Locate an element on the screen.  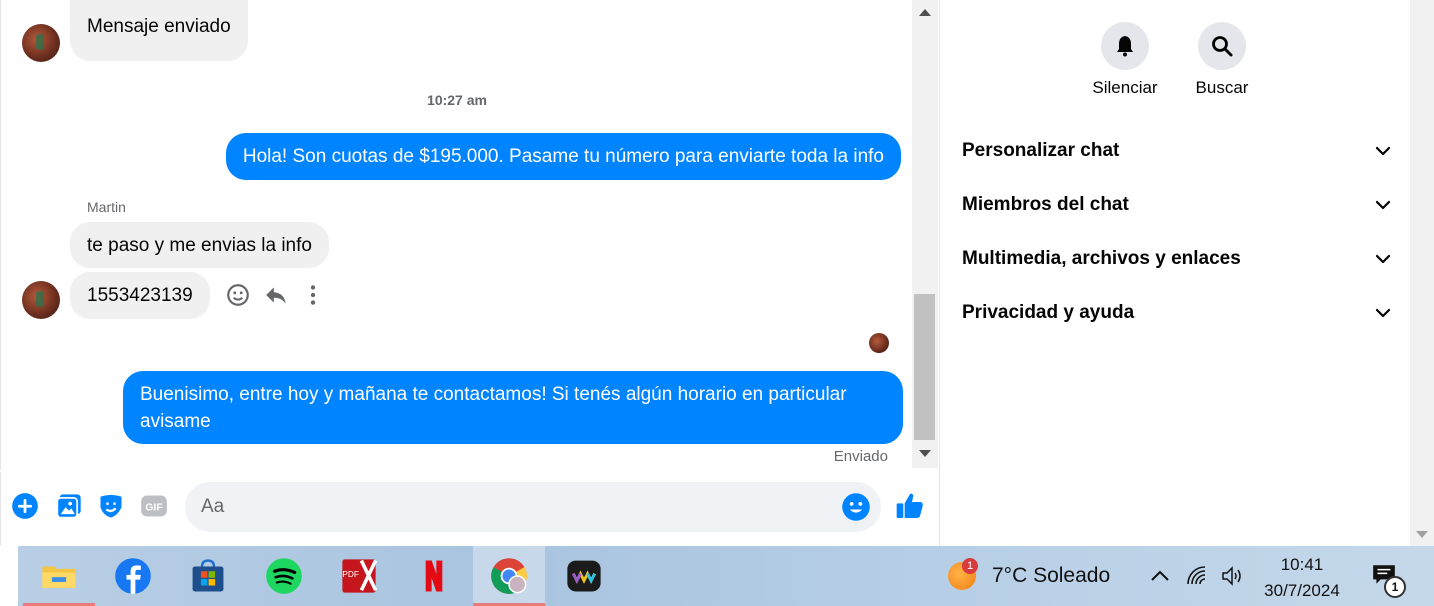
sender-name: Martin is located at coordinates (106, 207).